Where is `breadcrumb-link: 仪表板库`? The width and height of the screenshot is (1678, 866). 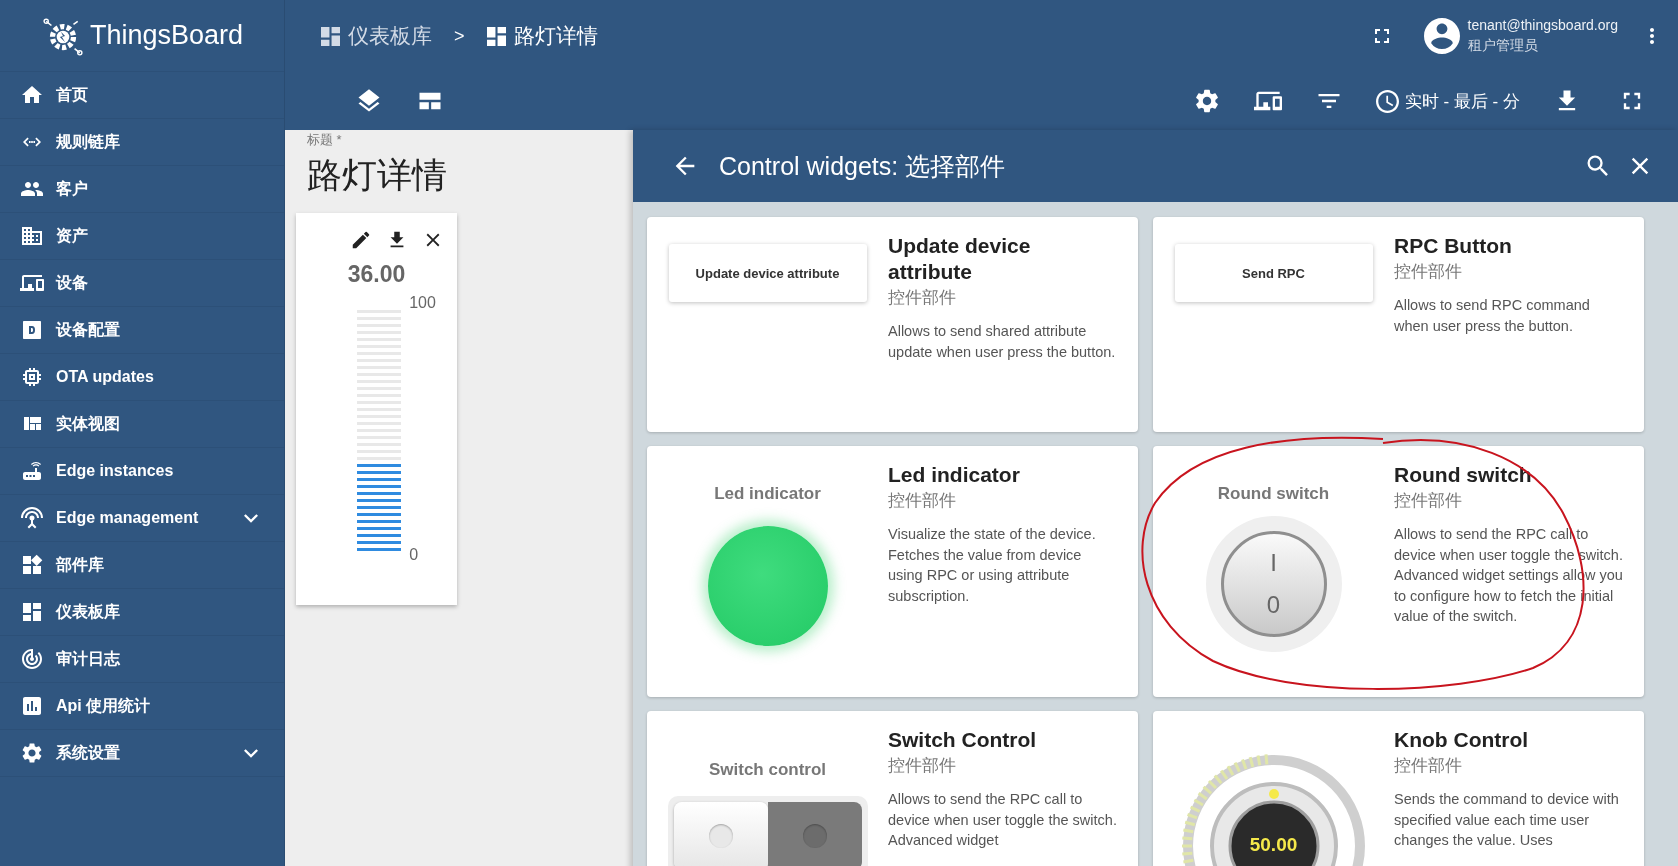
breadcrumb-link: 仪表板库 is located at coordinates (376, 36).